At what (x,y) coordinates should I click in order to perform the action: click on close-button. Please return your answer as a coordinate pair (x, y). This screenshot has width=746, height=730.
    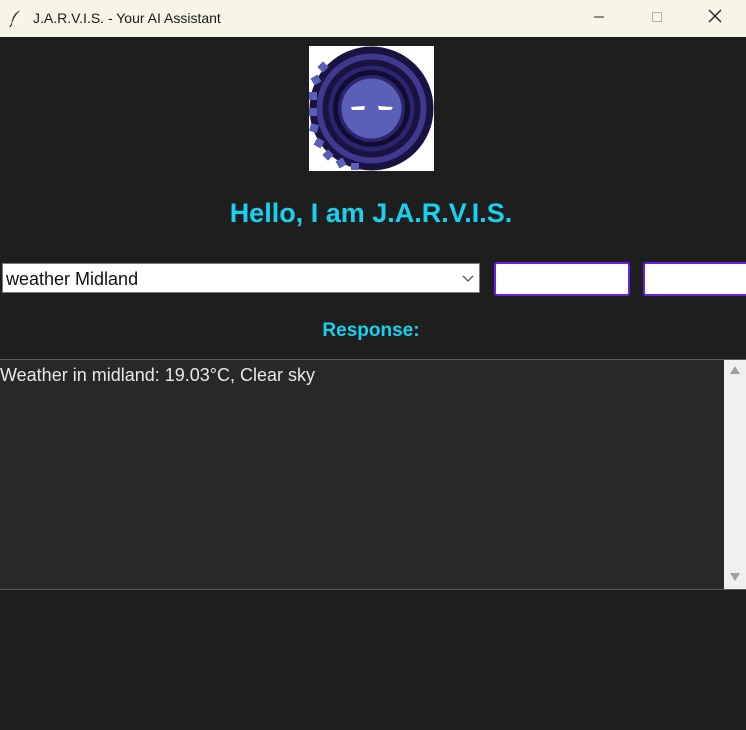
    Looking at the image, I should click on (715, 18).